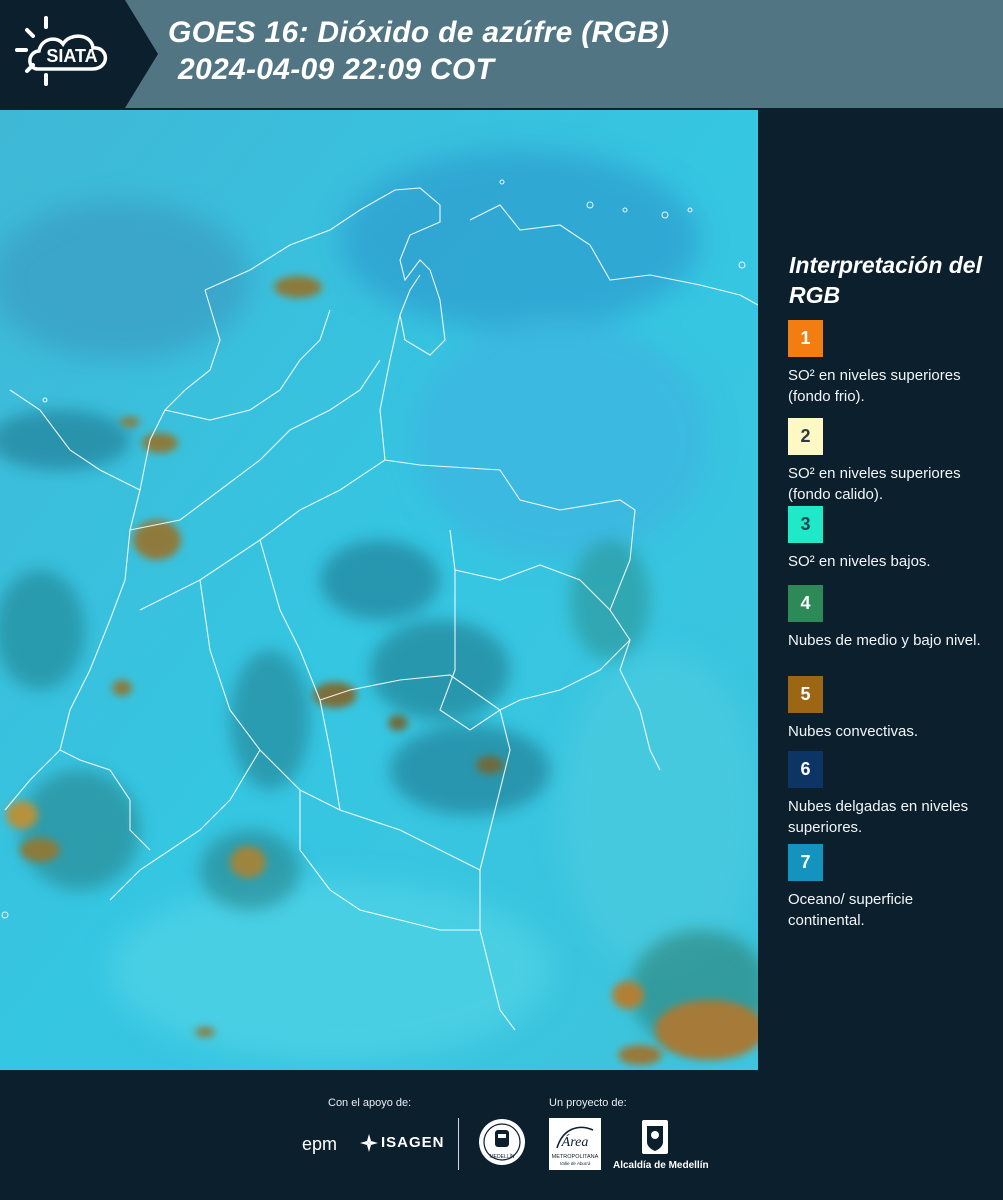  I want to click on support-label: Con el apoyo de:, so click(370, 1103).